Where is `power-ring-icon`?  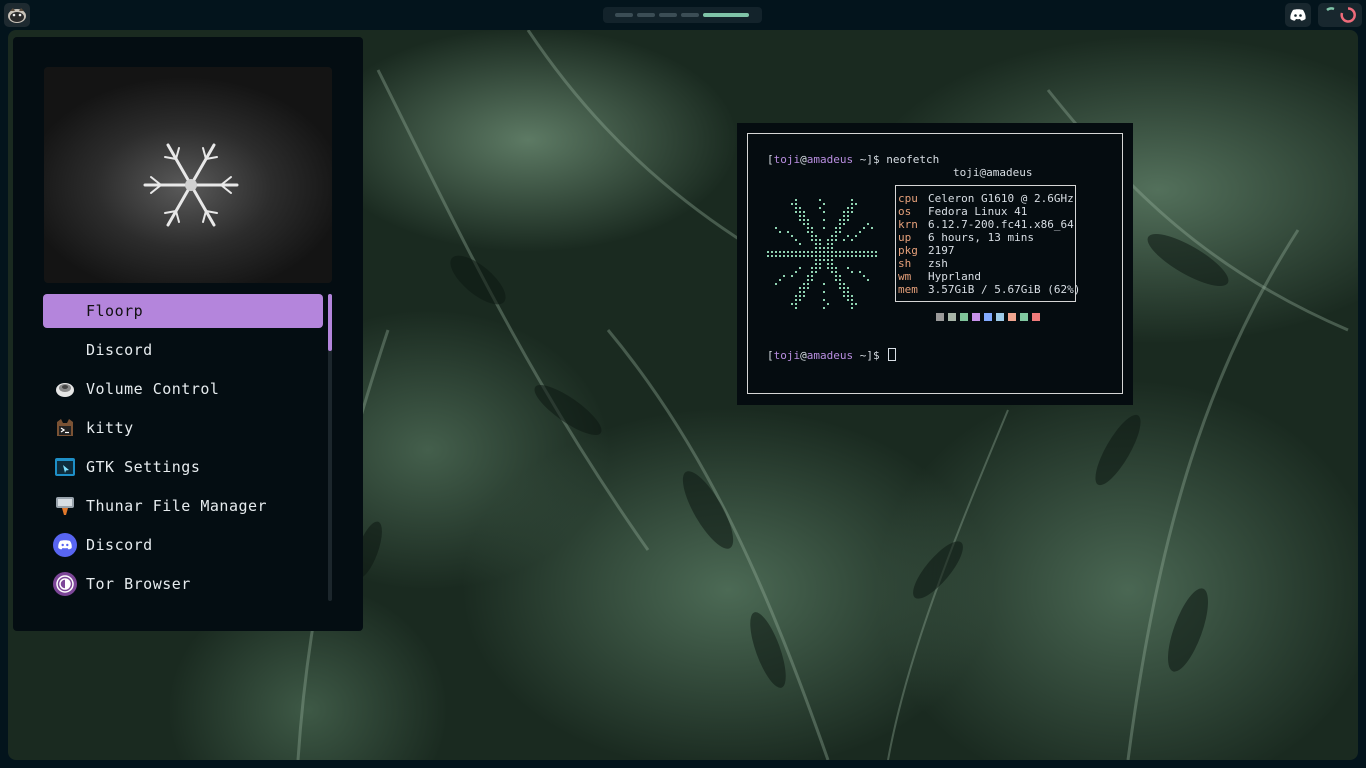
power-ring-icon is located at coordinates (1348, 15).